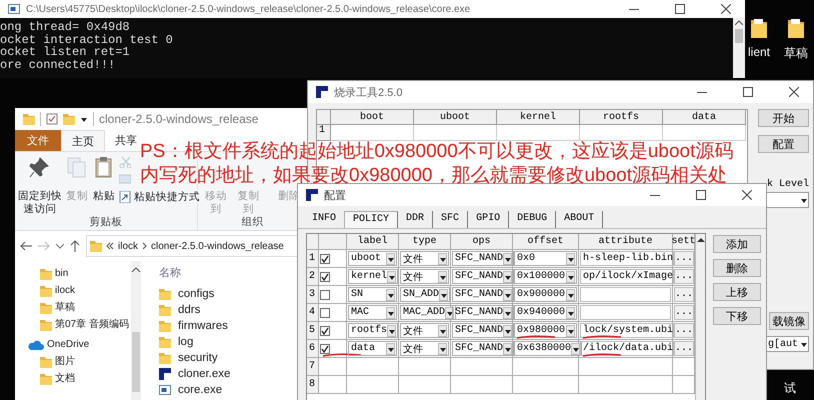  I want to click on attribute-field: h-sleep-lib.bin, so click(627, 258).